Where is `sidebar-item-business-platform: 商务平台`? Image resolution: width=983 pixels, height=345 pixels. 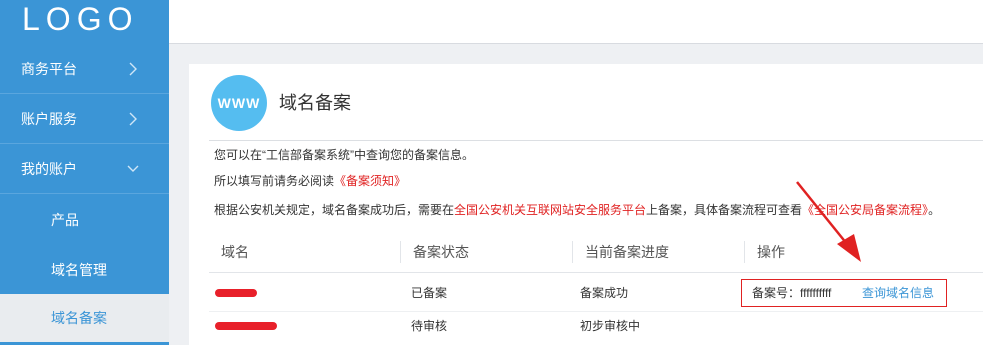 sidebar-item-business-platform: 商务平台 is located at coordinates (84, 69).